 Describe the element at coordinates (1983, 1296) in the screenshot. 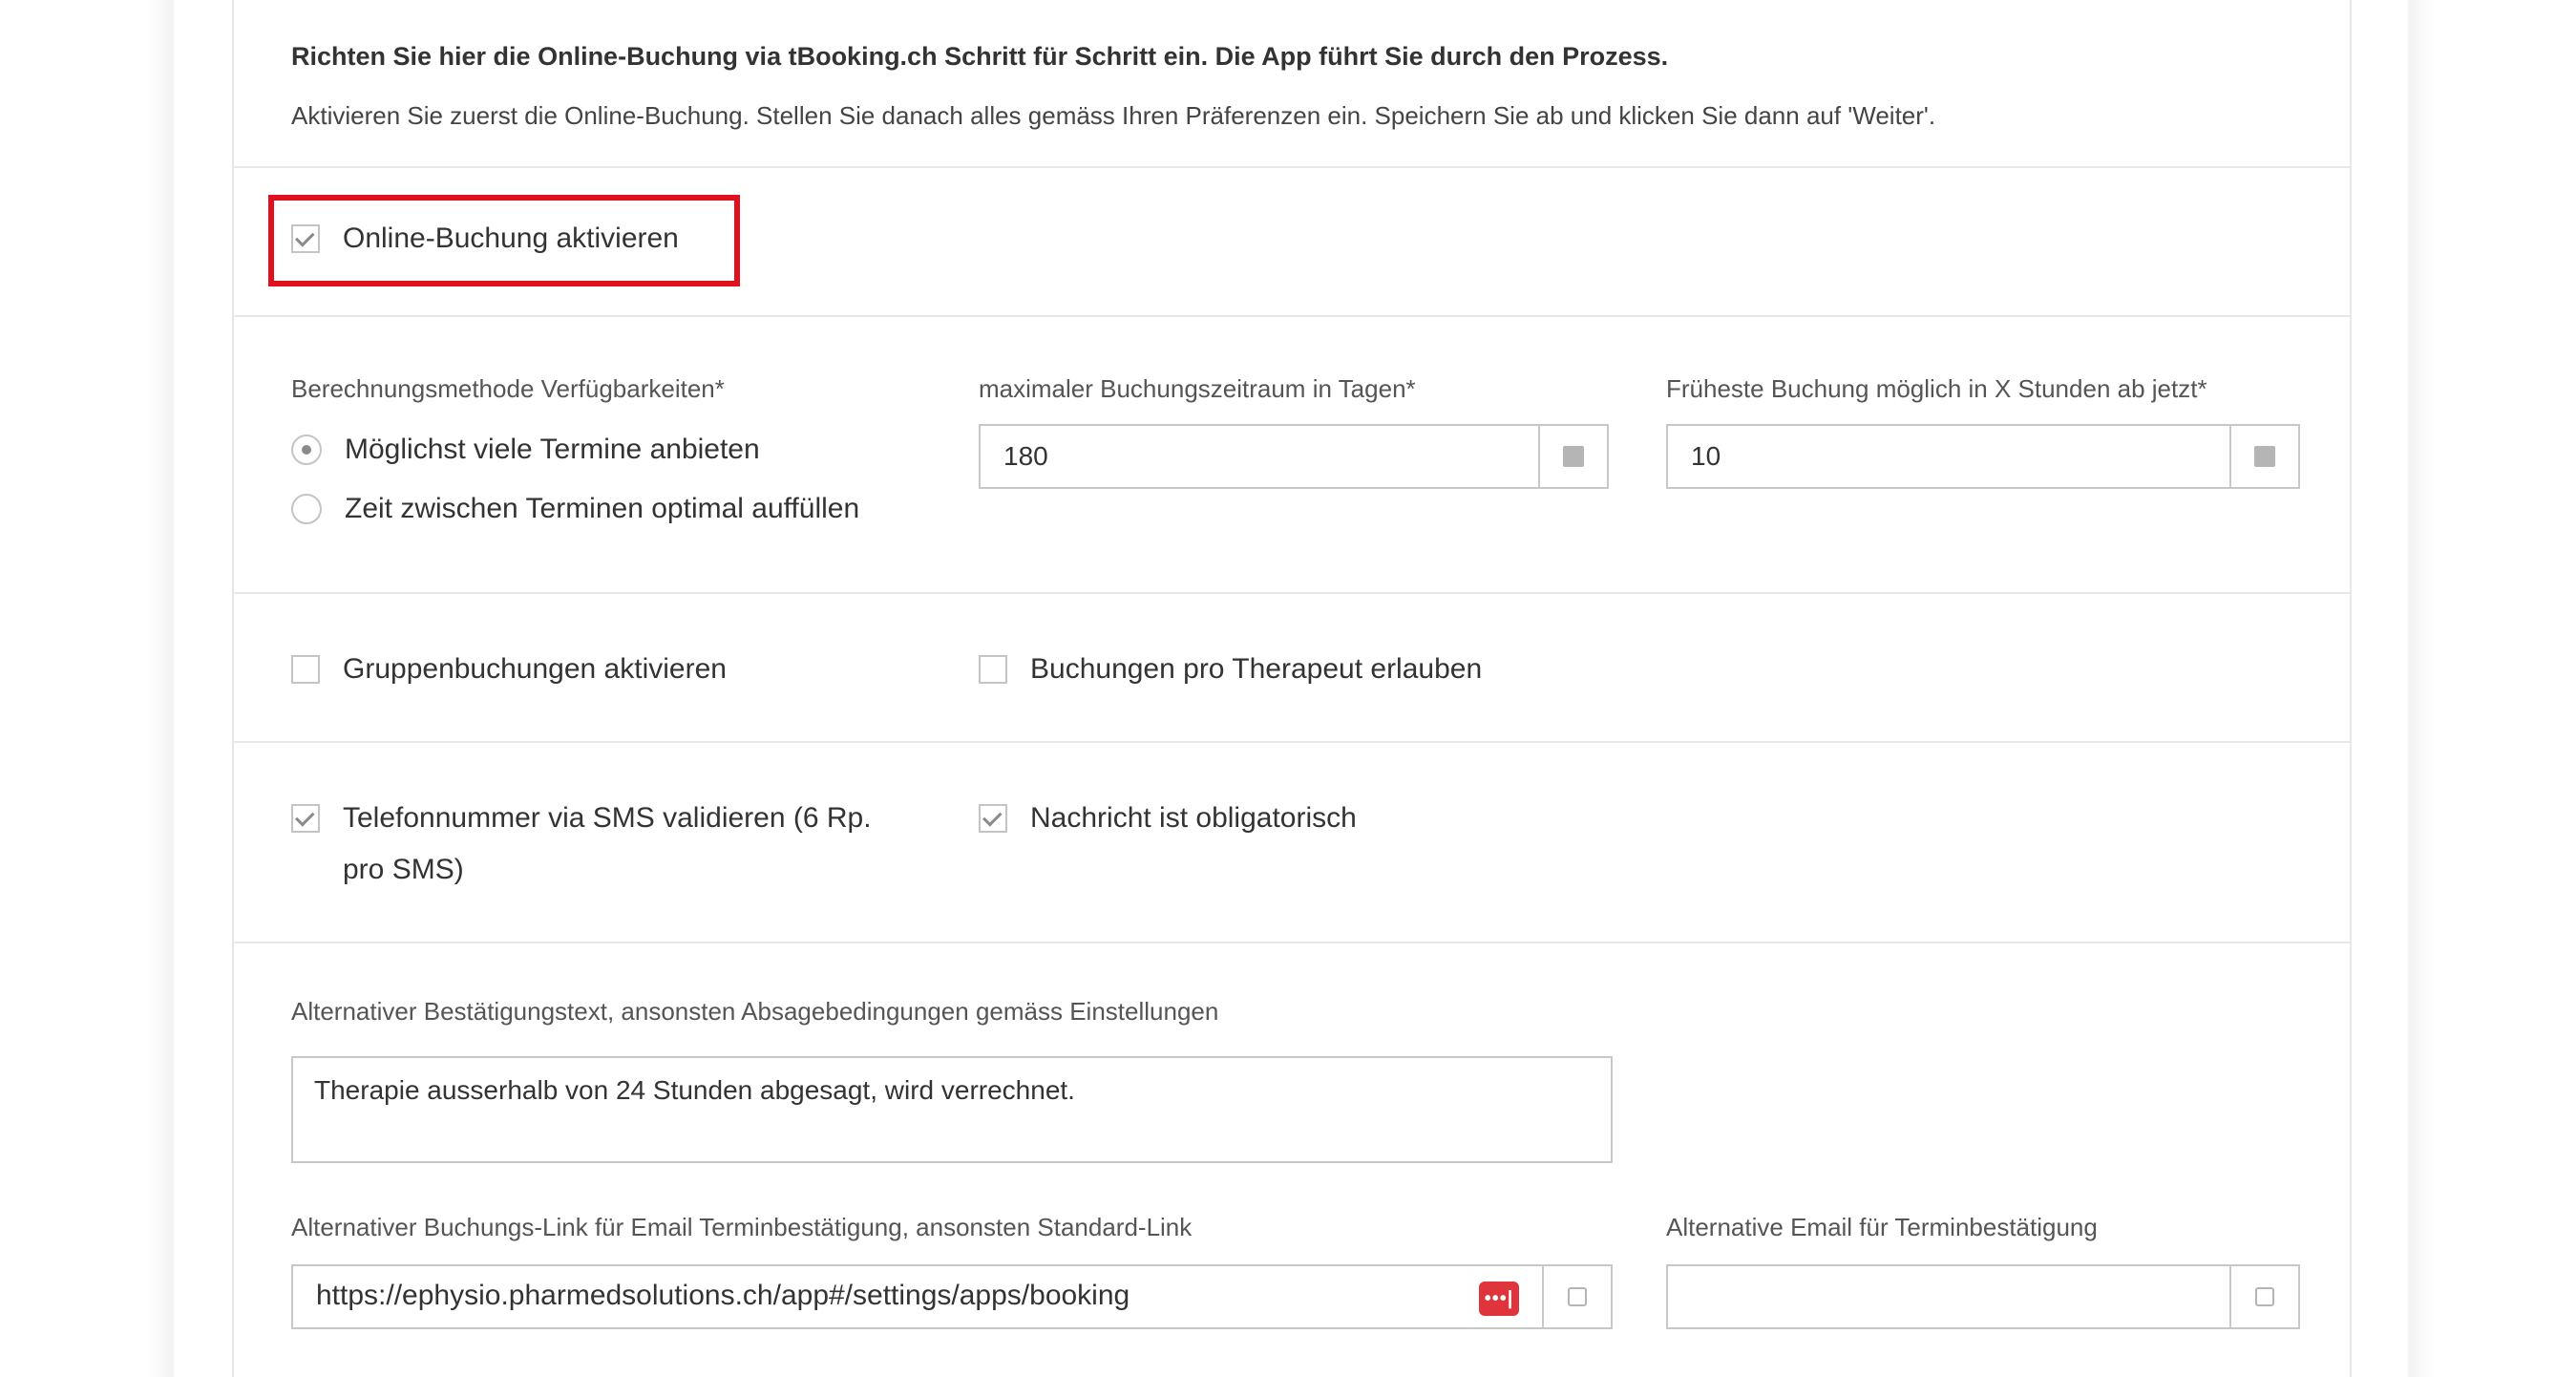

I see `alt-email-input` at that location.